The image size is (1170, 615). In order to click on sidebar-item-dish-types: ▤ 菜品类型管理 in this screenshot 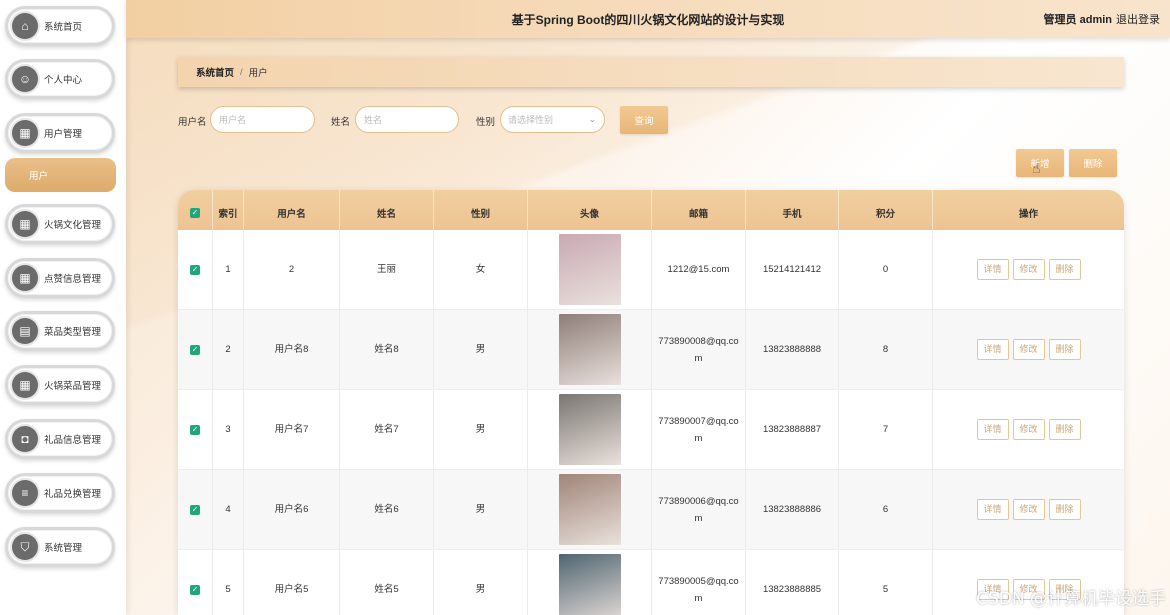, I will do `click(60, 331)`.